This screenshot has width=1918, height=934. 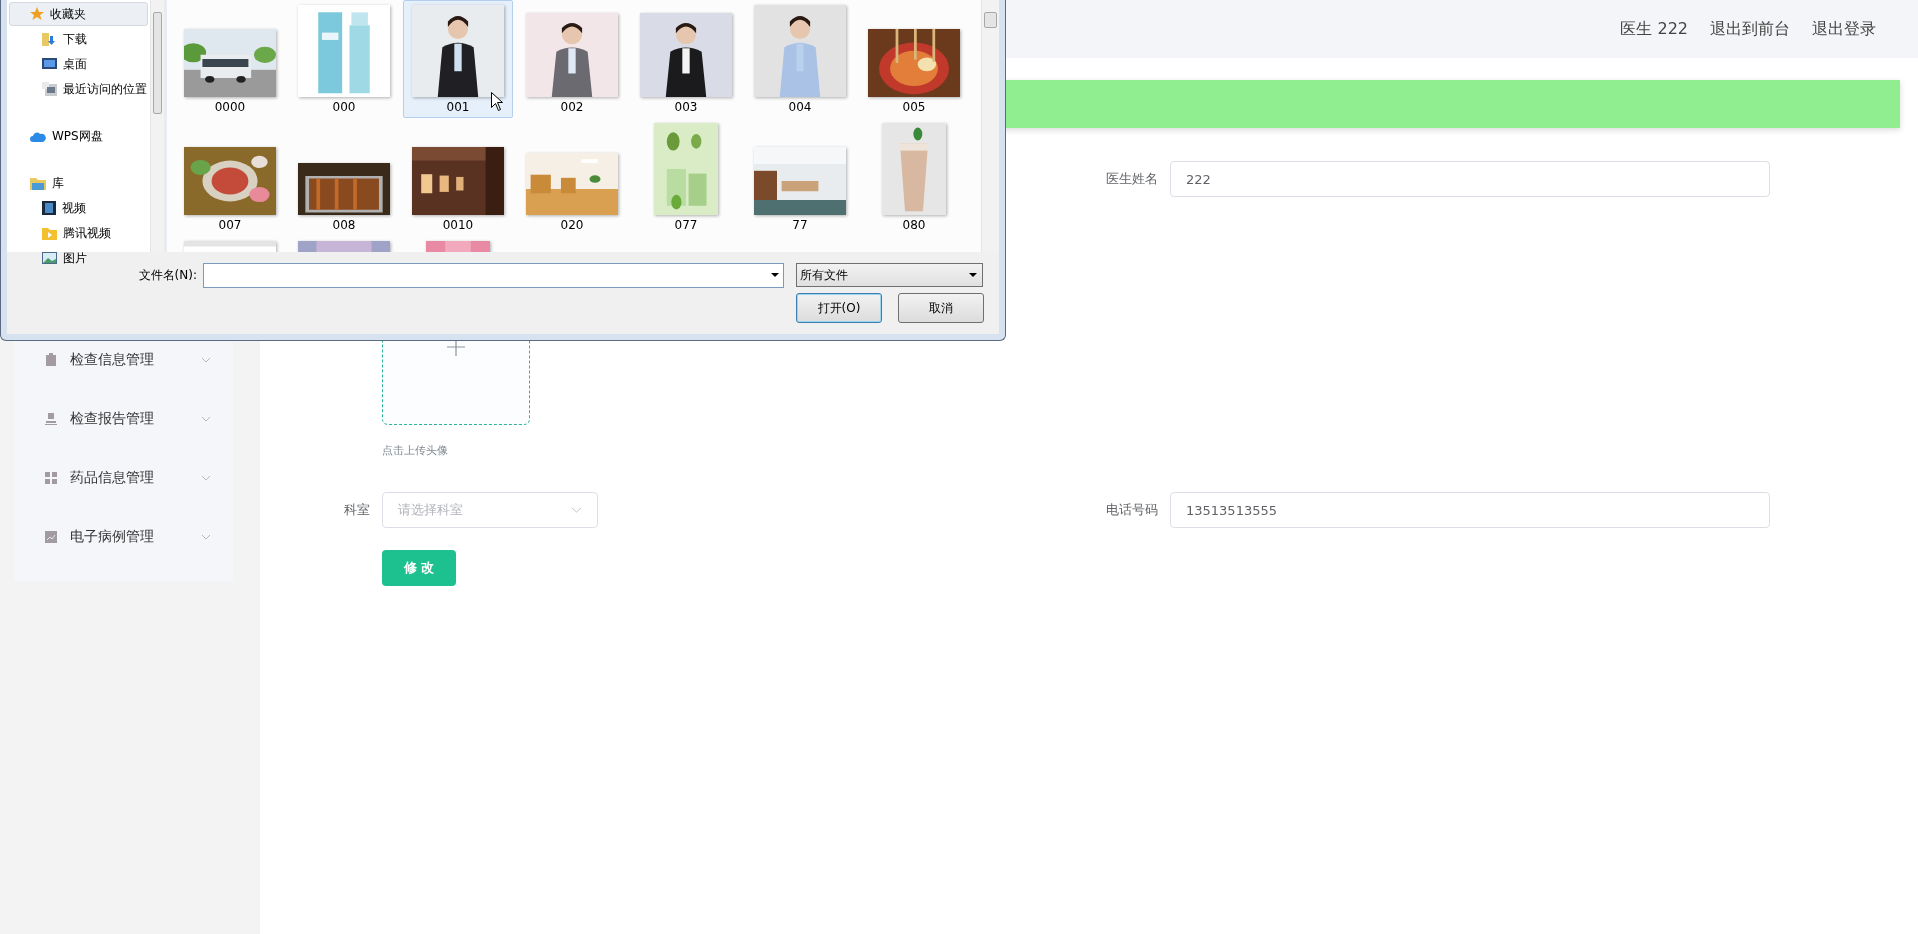 I want to click on nav-item: 视频, so click(x=78, y=208).